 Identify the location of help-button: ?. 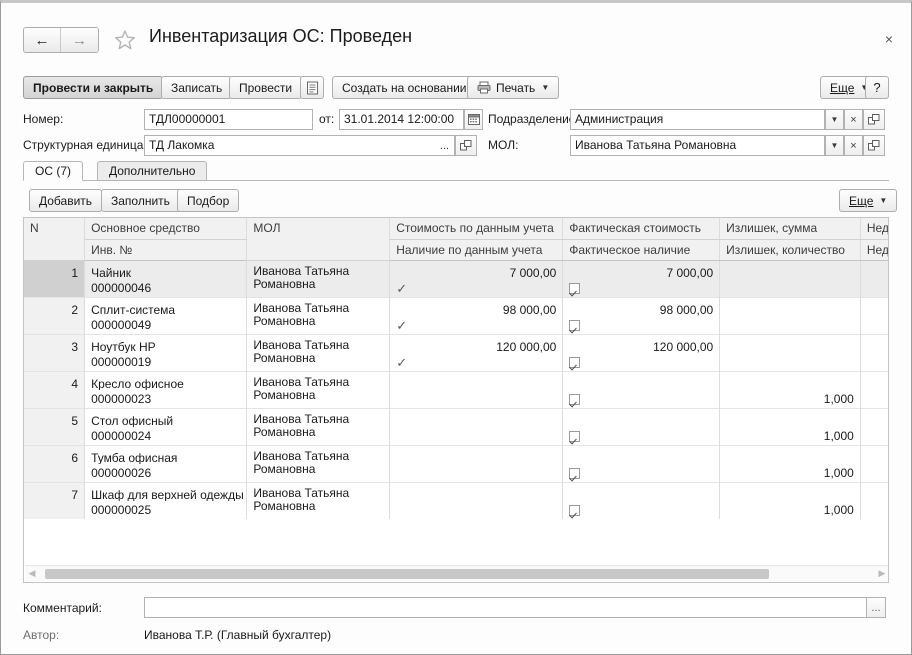
(877, 87).